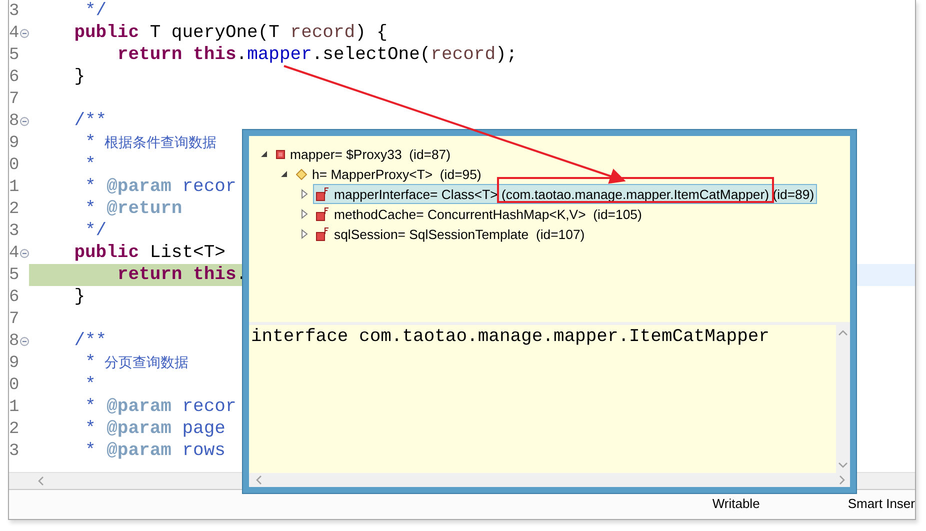 This screenshot has height=531, width=926. What do you see at coordinates (736, 503) in the screenshot?
I see `status-text: Writable` at bounding box center [736, 503].